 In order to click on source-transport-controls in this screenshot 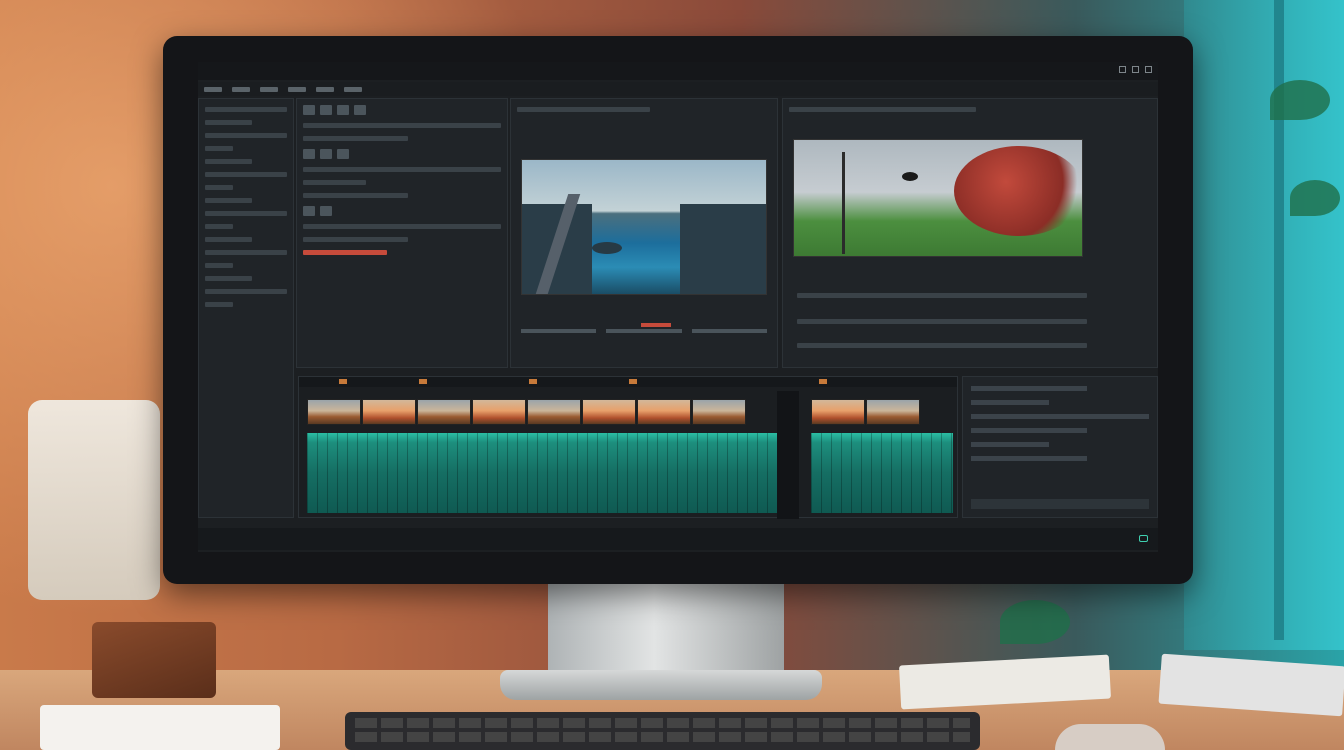, I will do `click(644, 333)`.